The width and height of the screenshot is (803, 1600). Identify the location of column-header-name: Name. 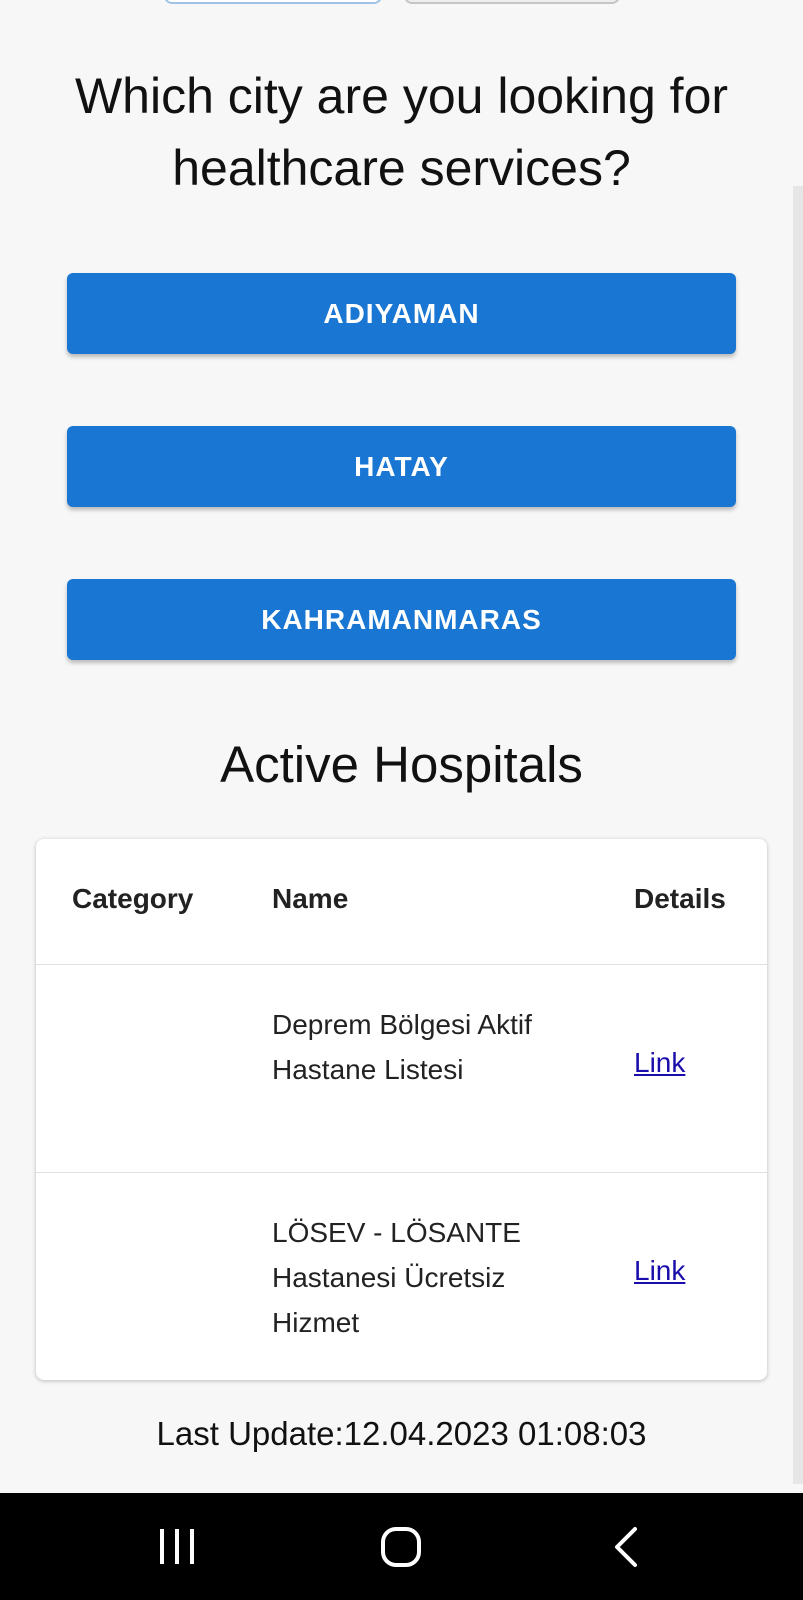
(310, 898).